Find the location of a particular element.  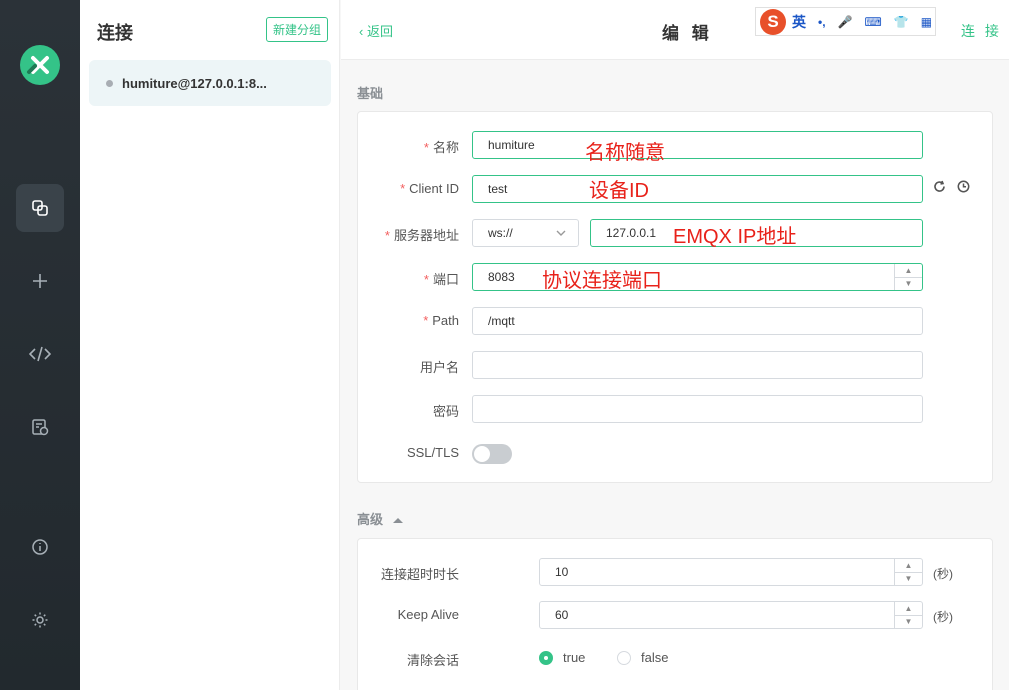

clean-session-label: 清除会话 is located at coordinates (432, 660).